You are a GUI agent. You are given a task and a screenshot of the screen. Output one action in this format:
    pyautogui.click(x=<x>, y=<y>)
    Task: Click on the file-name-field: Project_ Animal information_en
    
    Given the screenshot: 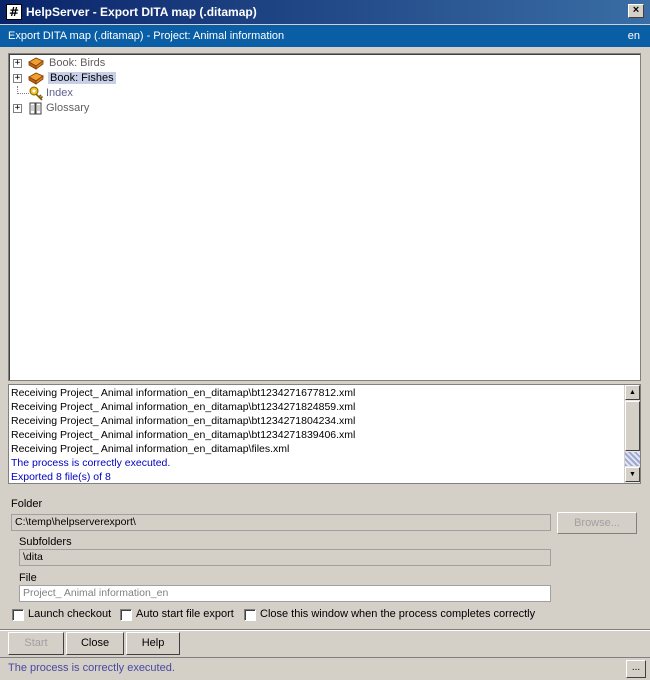 What is the action you would take?
    pyautogui.click(x=285, y=593)
    